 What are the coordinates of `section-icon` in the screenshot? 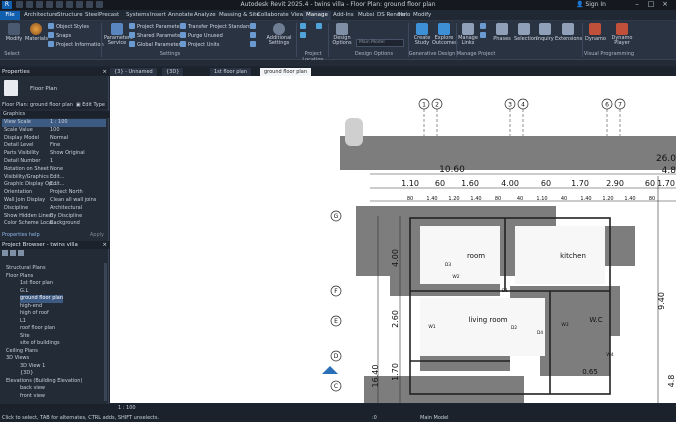 It's located at (99, 4).